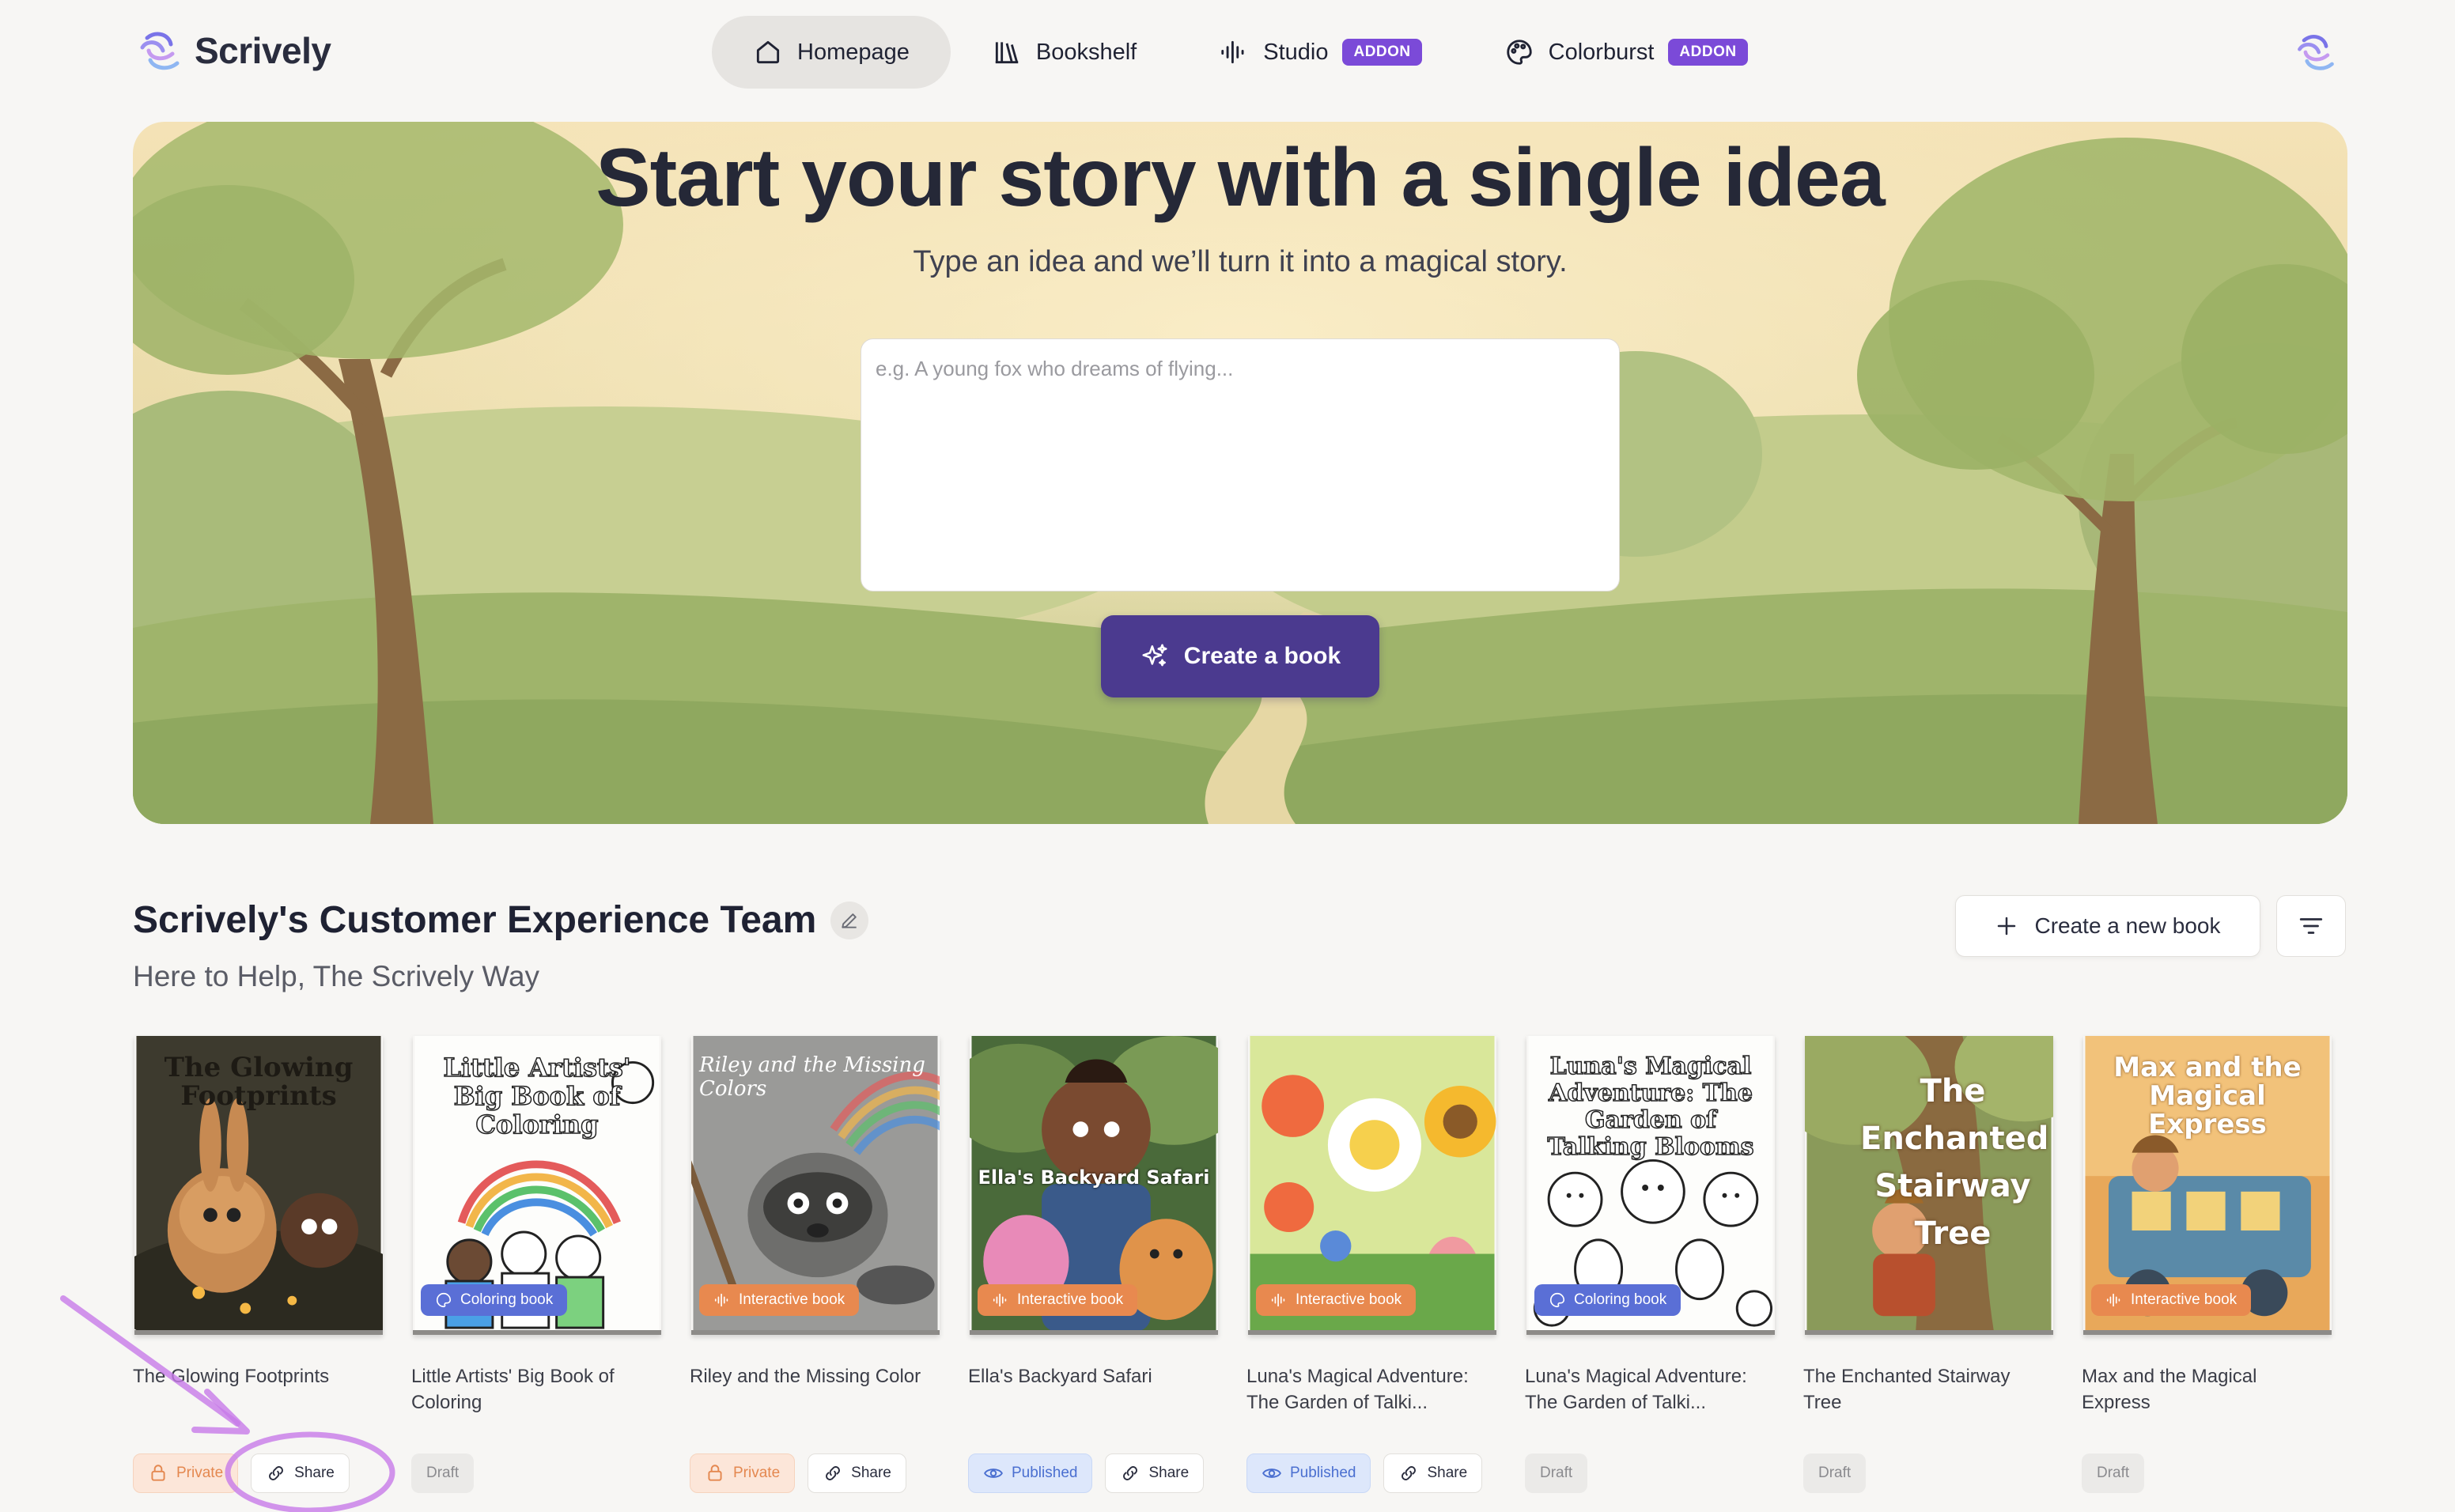  What do you see at coordinates (1086, 52) in the screenshot?
I see `nav-bookshelf-label: Bookshelf` at bounding box center [1086, 52].